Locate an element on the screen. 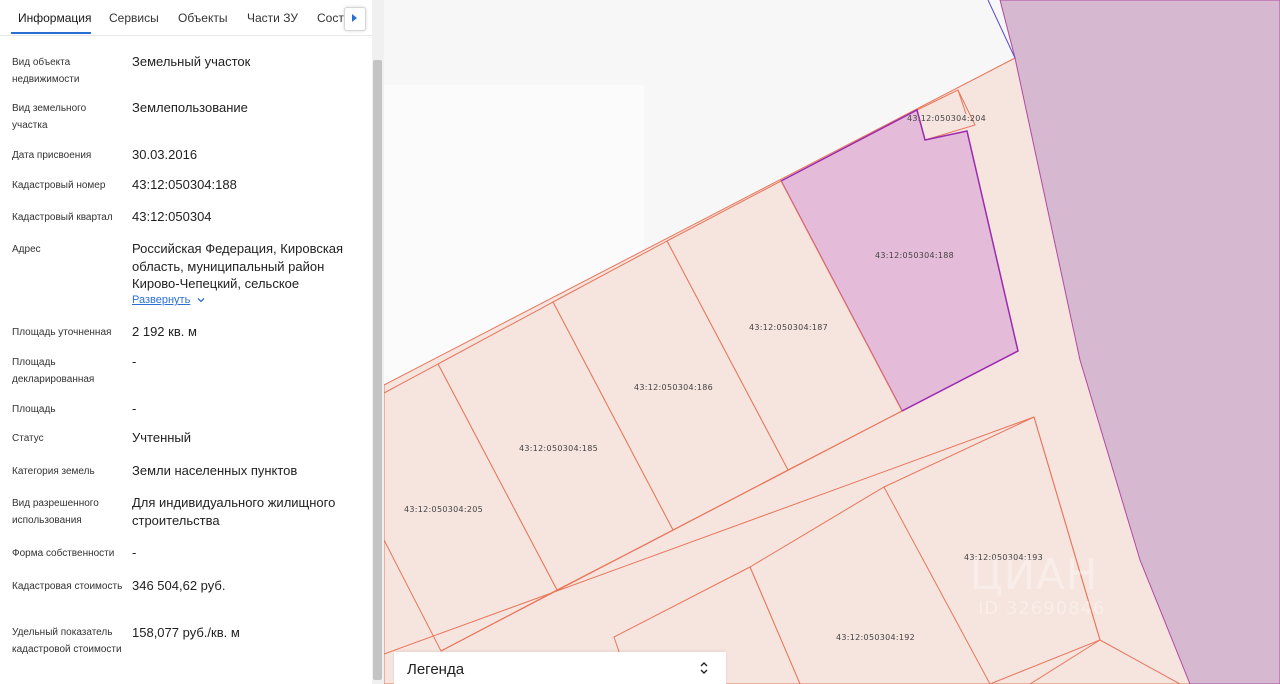 Image resolution: width=1280 pixels, height=684 pixels. label-status: Статус is located at coordinates (28, 438).